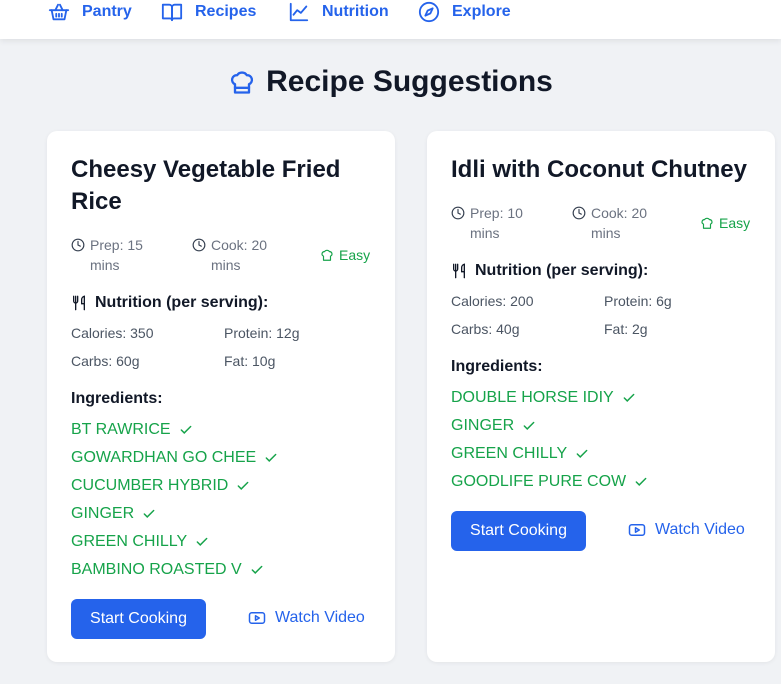  What do you see at coordinates (250, 361) in the screenshot?
I see `fat-value: Fat: 10g` at bounding box center [250, 361].